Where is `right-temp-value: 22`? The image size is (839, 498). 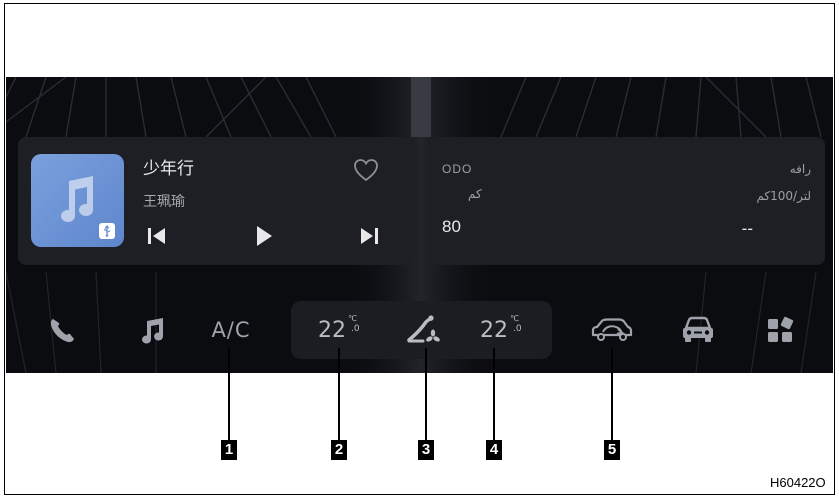 right-temp-value: 22 is located at coordinates (494, 330).